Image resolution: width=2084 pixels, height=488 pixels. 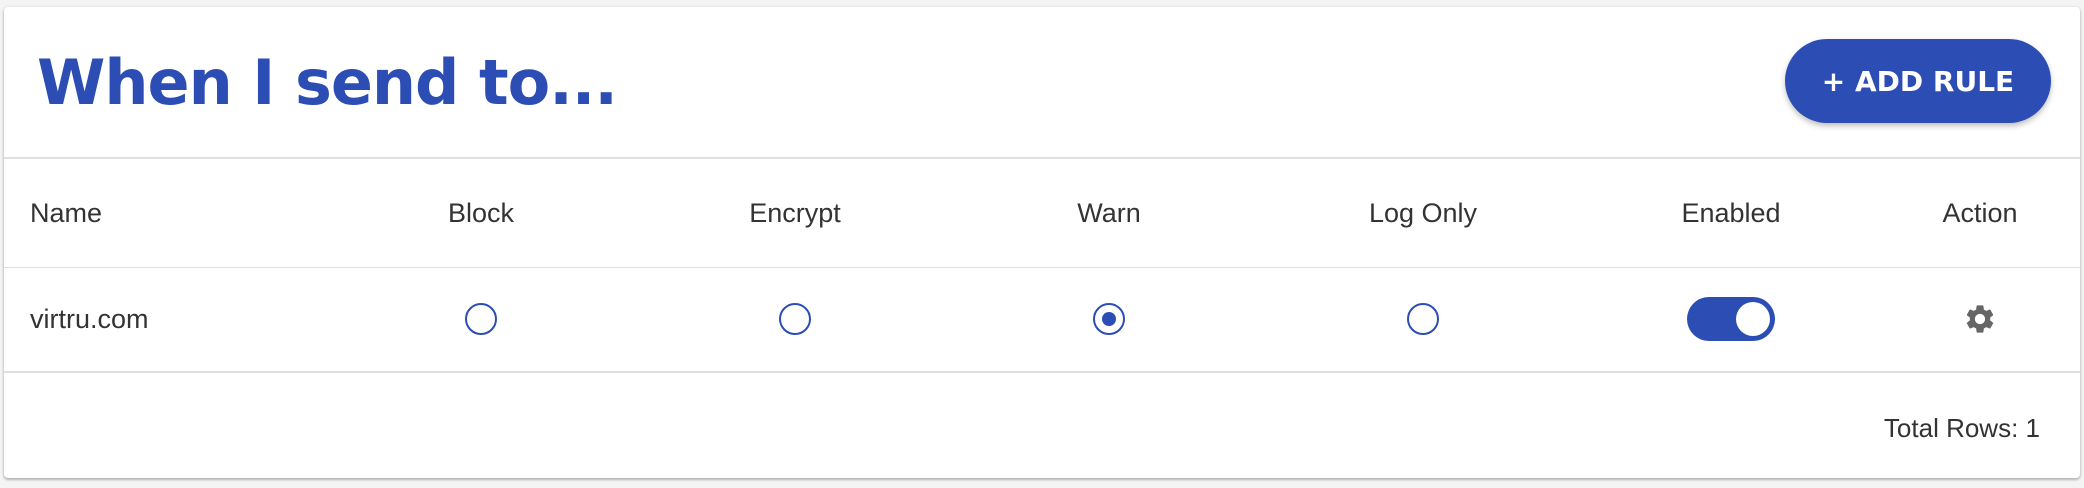 I want to click on gear-icon, so click(x=1980, y=319).